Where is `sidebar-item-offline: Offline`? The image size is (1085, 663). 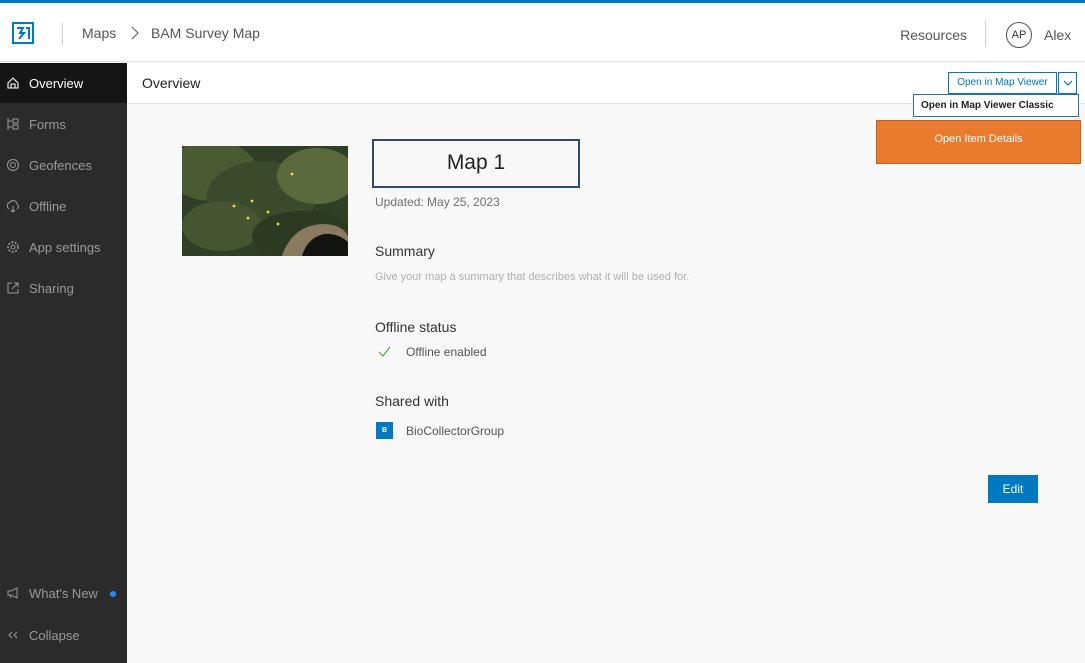 sidebar-item-offline: Offline is located at coordinates (63, 206).